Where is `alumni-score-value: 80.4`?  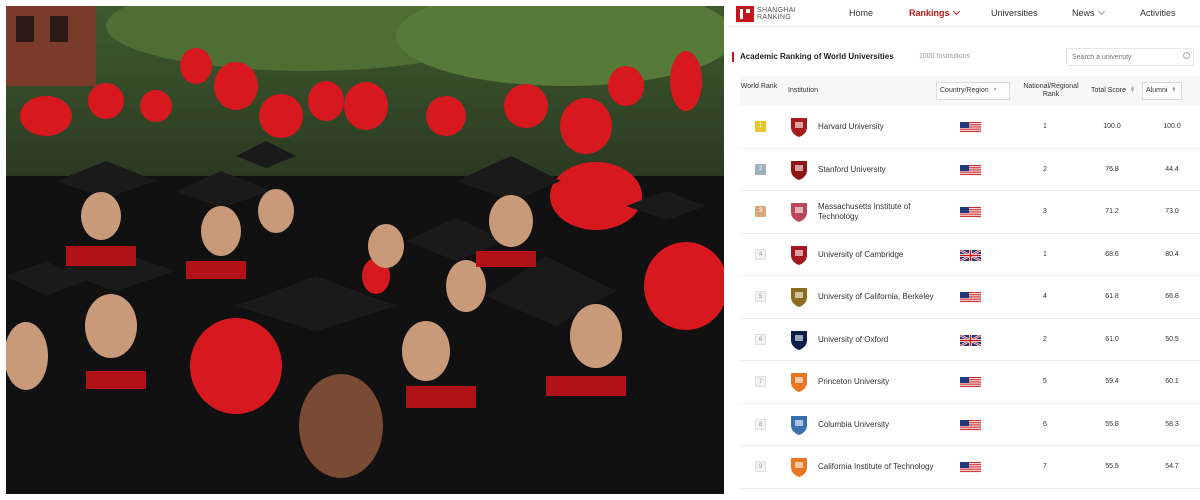 alumni-score-value: 80.4 is located at coordinates (1172, 254).